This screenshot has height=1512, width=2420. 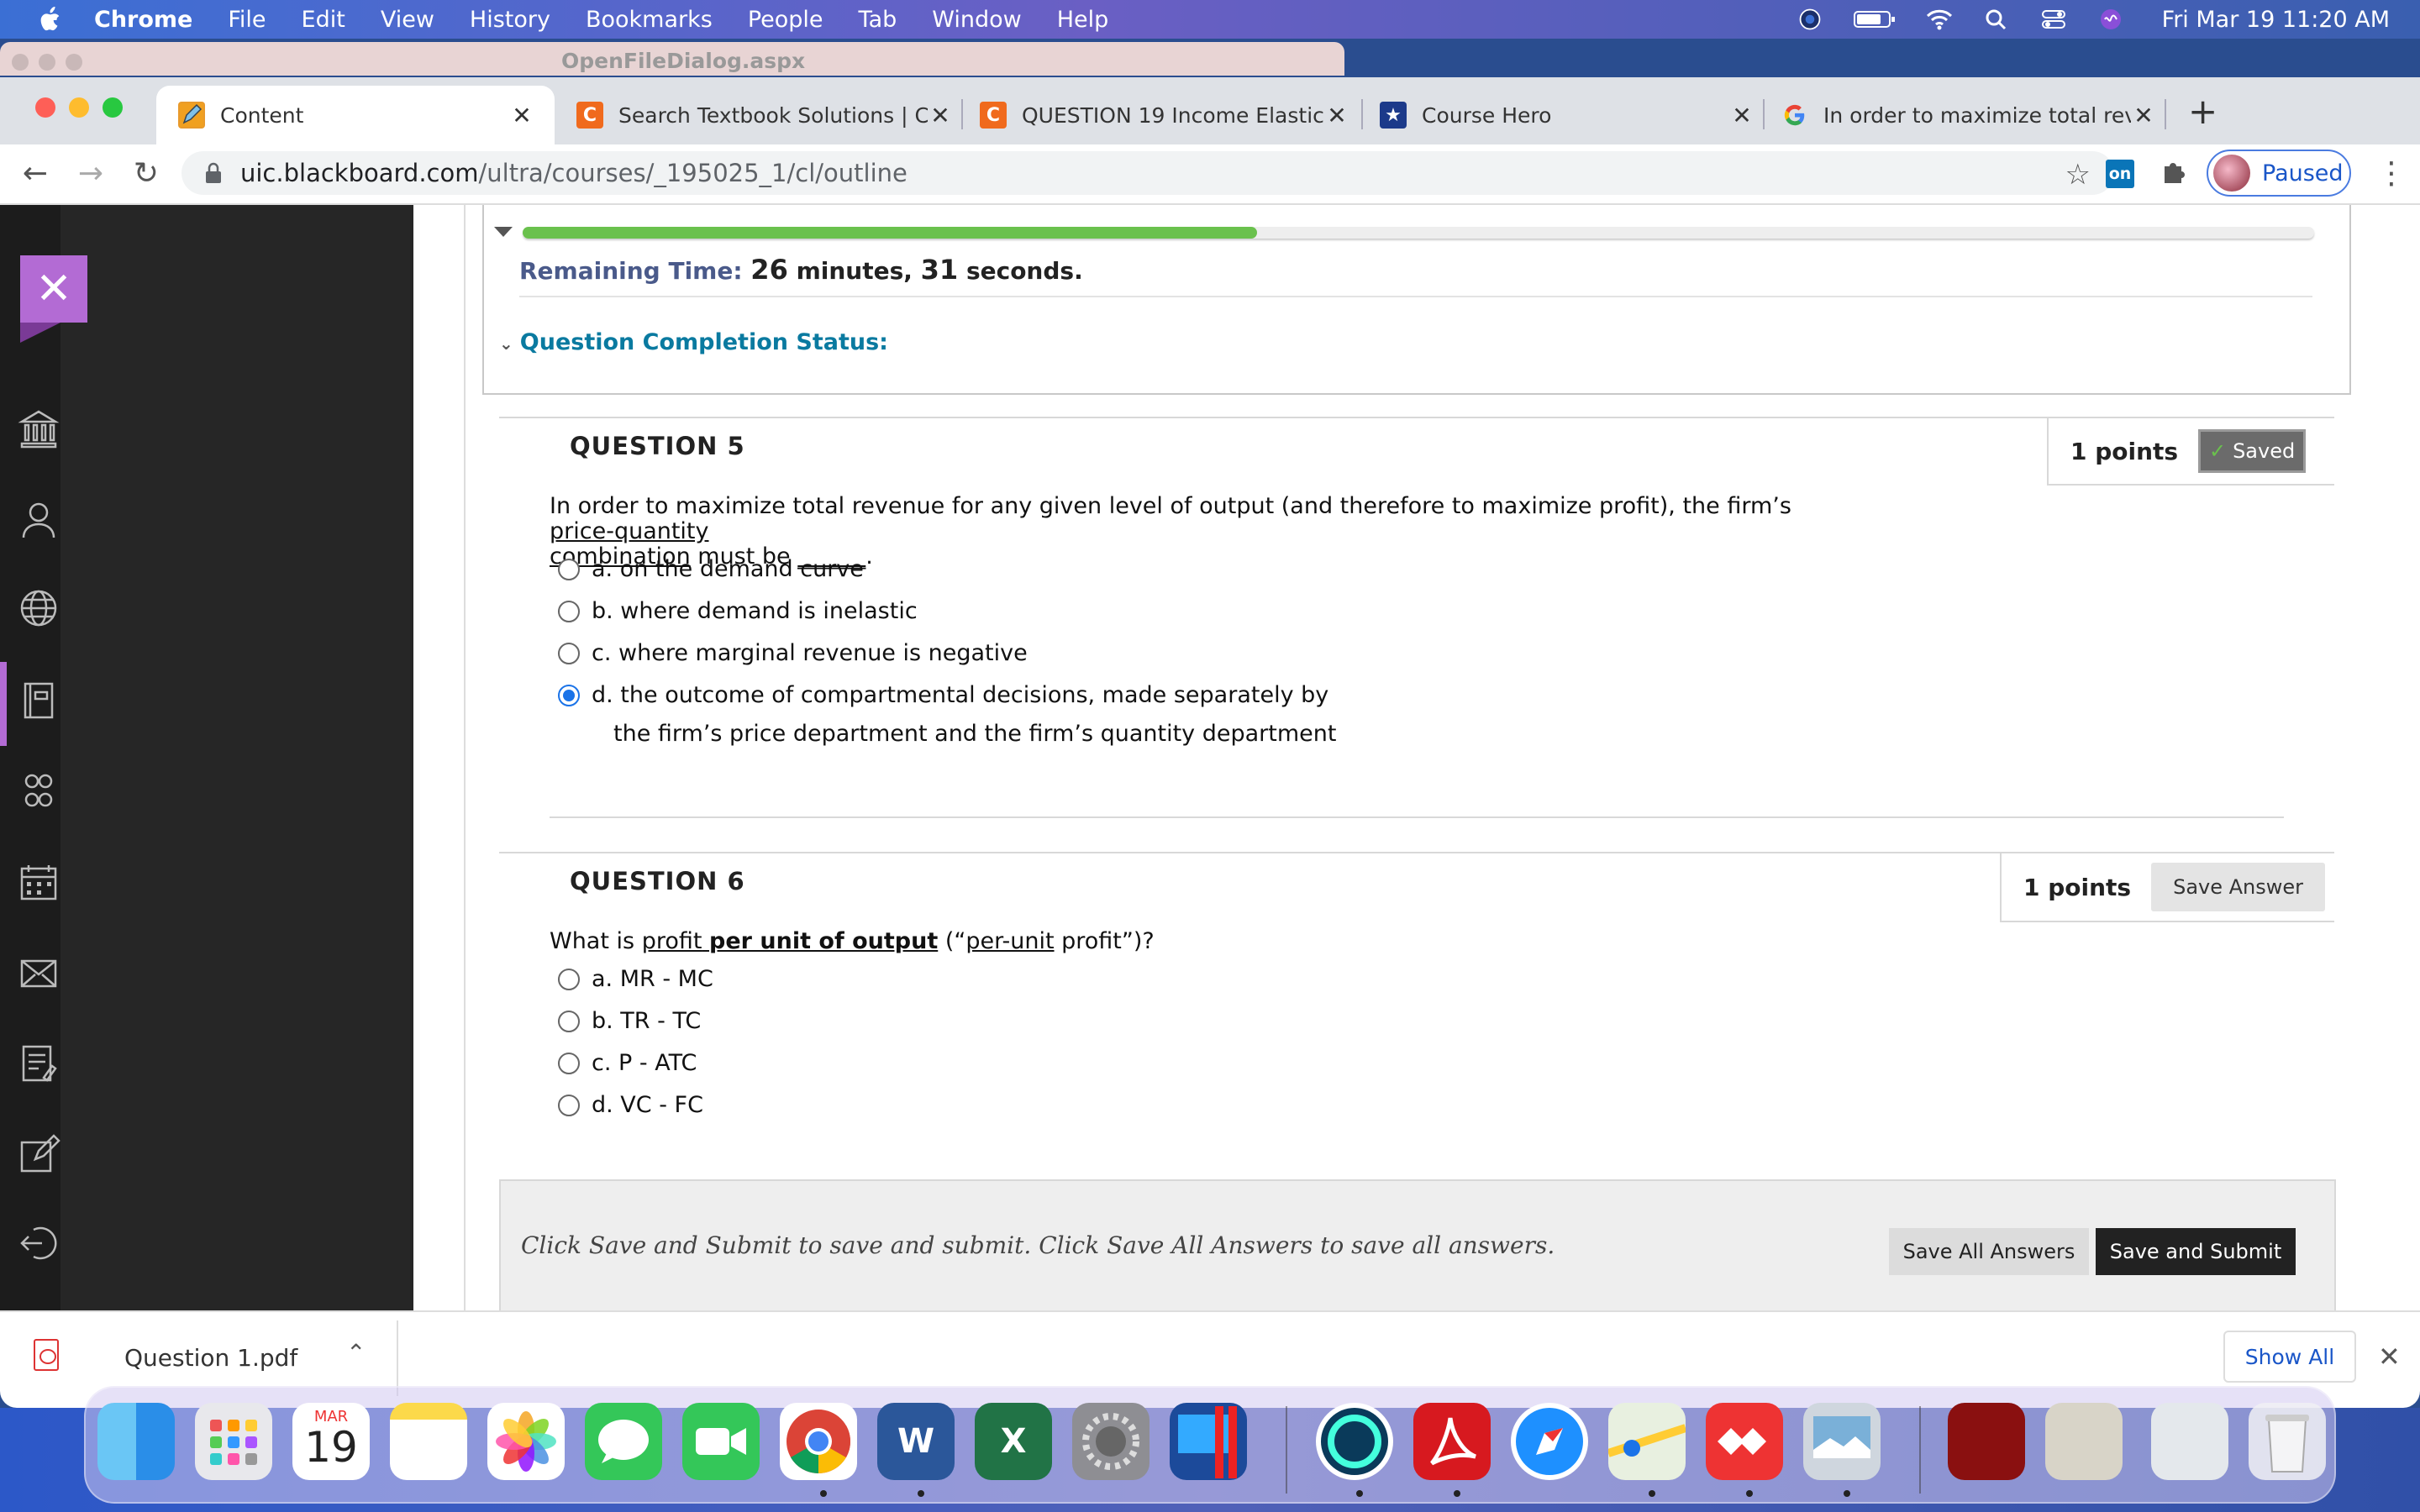 What do you see at coordinates (793, 653) in the screenshot?
I see `question-5-option-c: c. where marginal revenue is negative` at bounding box center [793, 653].